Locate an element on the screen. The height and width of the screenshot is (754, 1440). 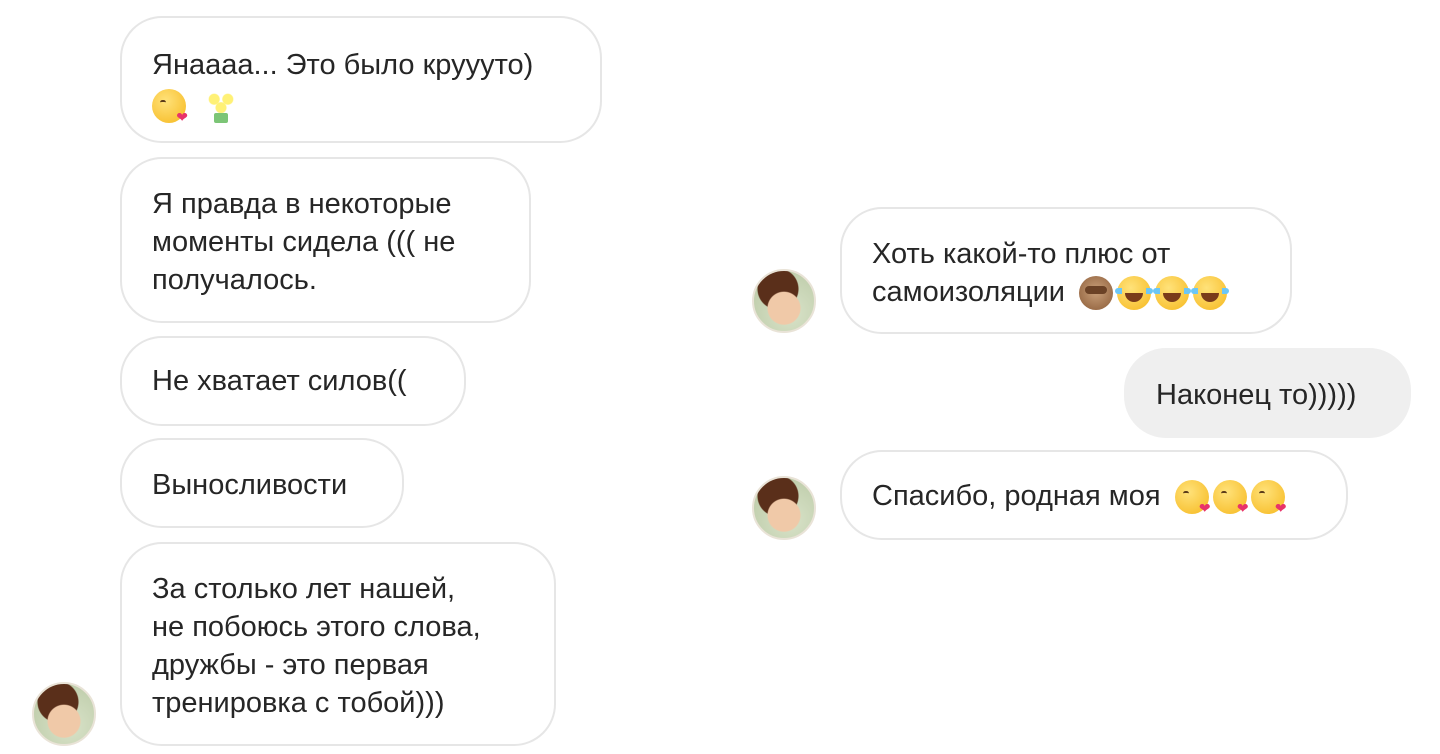
message-text: Спасибо, родная моя is located at coordinates (1016, 496).